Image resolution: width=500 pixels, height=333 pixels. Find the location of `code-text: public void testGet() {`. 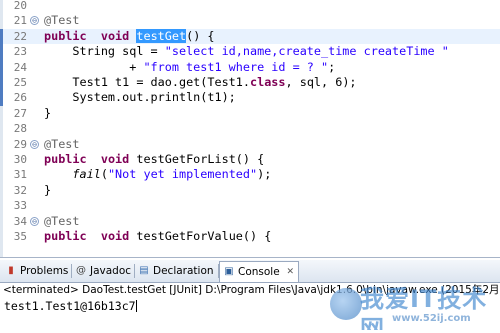

code-text: public void testGet() { is located at coordinates (129, 36).